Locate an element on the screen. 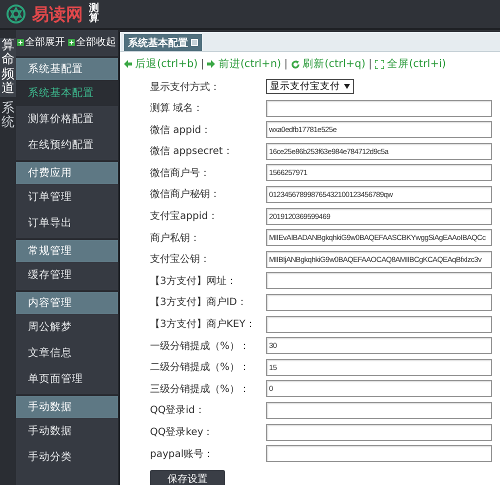 The height and width of the screenshot is (485, 500). expand-control: 全部展开 is located at coordinates (41, 42).